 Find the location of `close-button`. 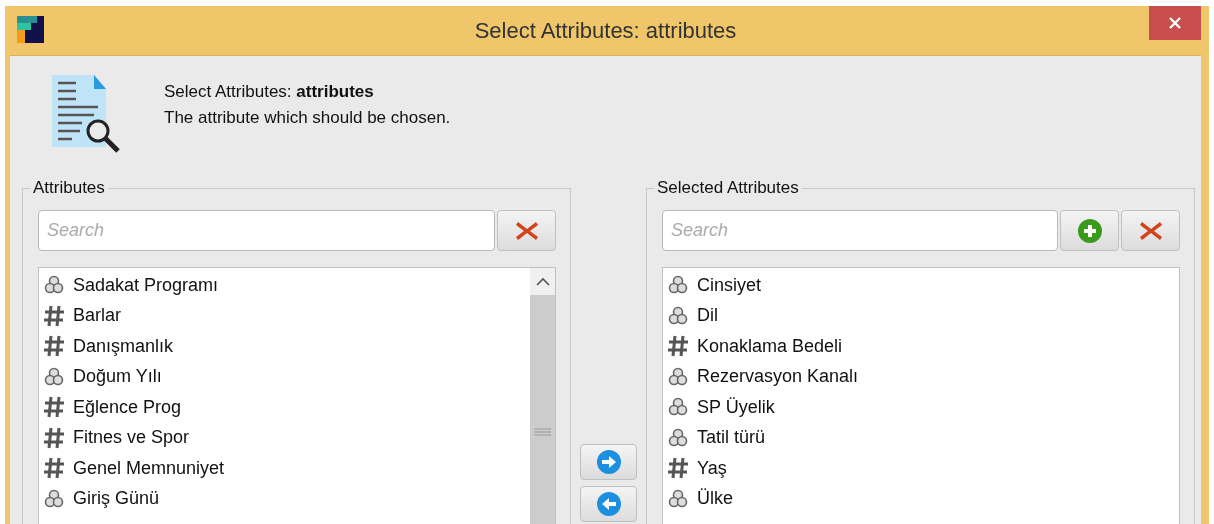

close-button is located at coordinates (1175, 23).